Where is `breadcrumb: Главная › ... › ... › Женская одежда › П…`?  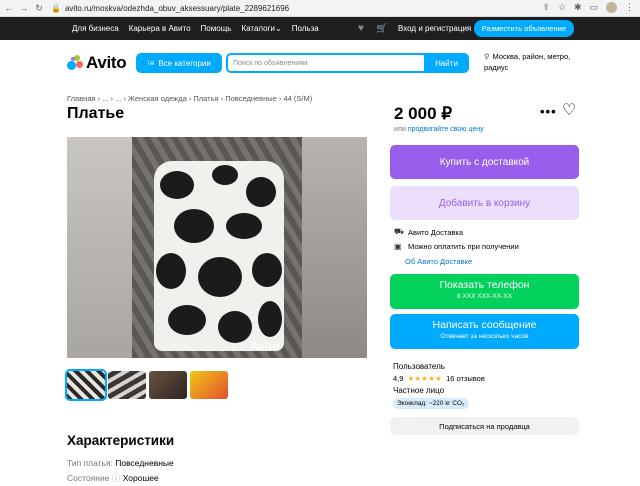 breadcrumb: Главная › ... › ... › Женская одежда › П… is located at coordinates (189, 98).